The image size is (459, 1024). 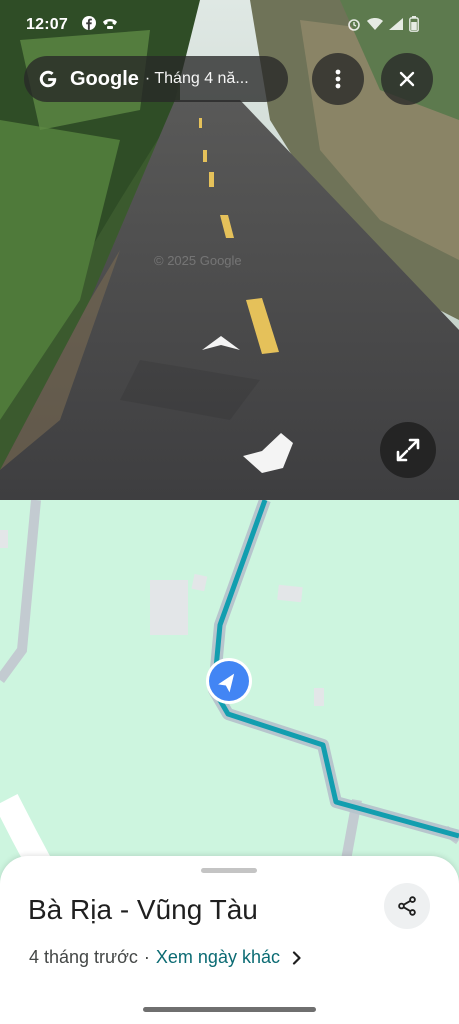 I want to click on place-title: Bà Rịa - Vũng Tàu, so click(x=143, y=909).